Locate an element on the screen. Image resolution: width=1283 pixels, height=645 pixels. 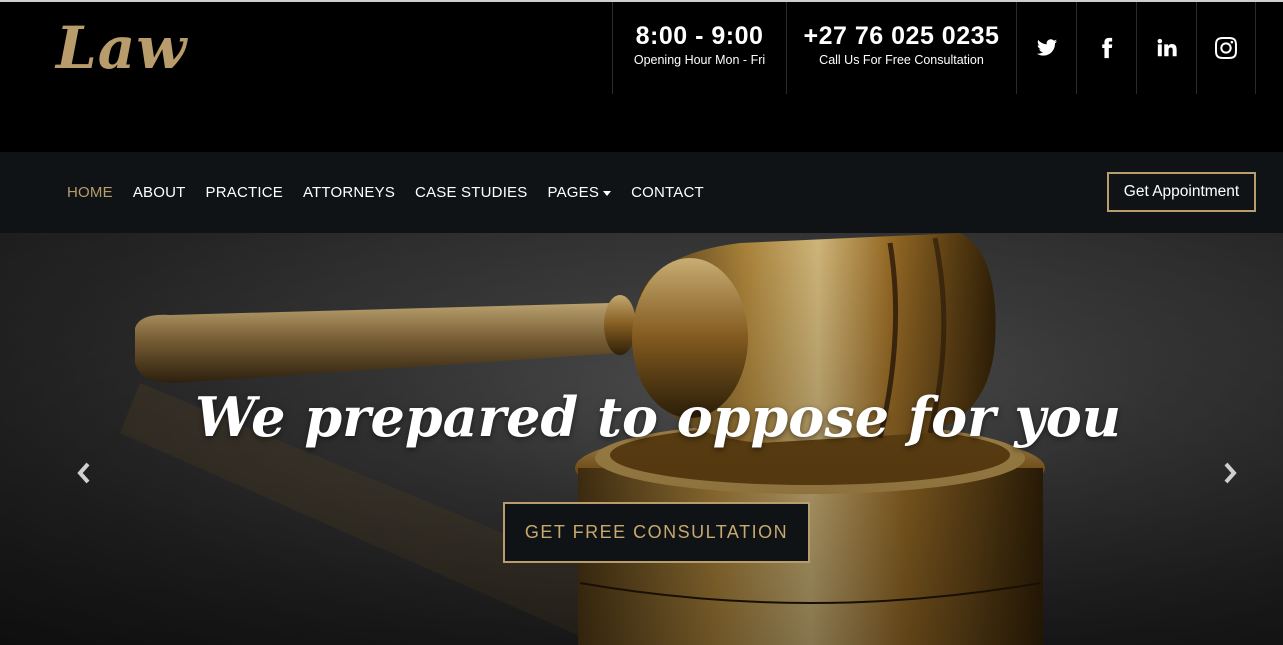
phone-label: Call Us For Free Consultation is located at coordinates (901, 60).